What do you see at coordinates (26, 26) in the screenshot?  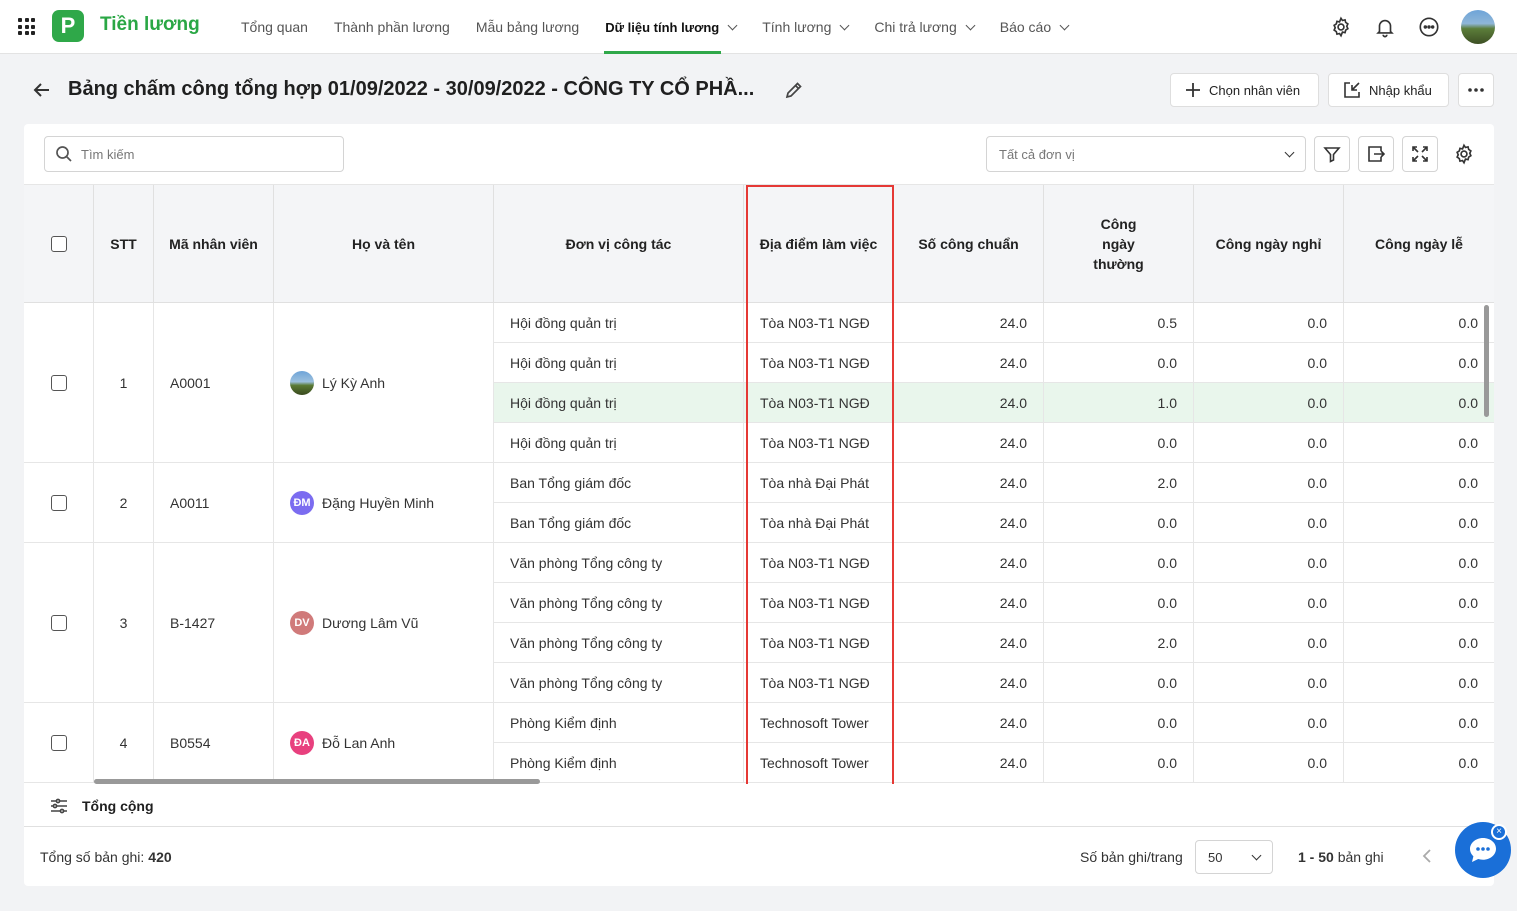 I see `app-grid-icon` at bounding box center [26, 26].